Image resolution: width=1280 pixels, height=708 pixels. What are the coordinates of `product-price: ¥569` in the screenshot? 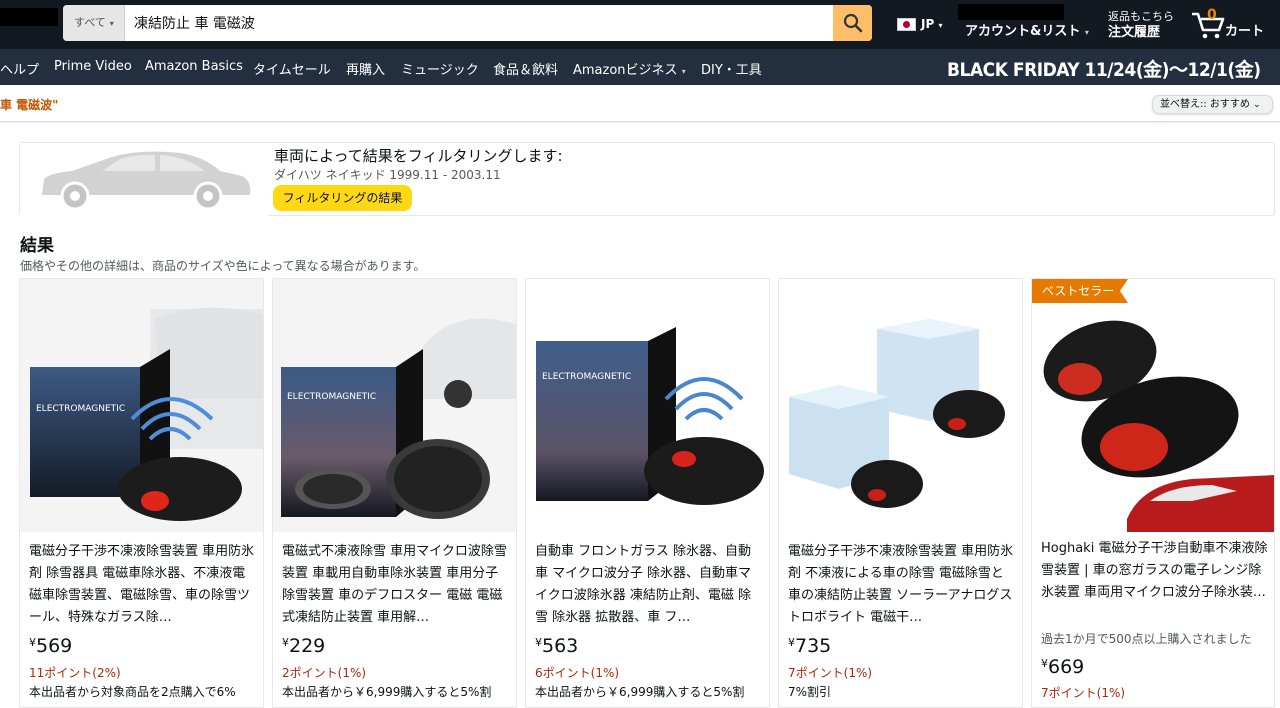 It's located at (50, 646).